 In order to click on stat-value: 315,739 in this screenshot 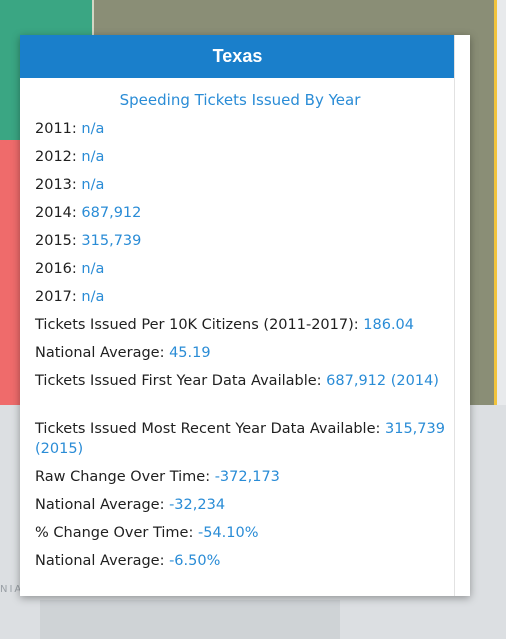, I will do `click(111, 241)`.